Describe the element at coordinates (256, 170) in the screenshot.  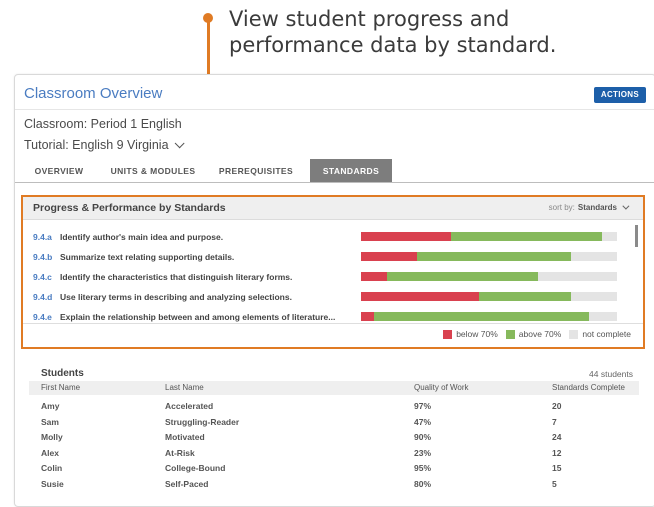
I see `tab-prerequisites: PREREQUISITES` at that location.